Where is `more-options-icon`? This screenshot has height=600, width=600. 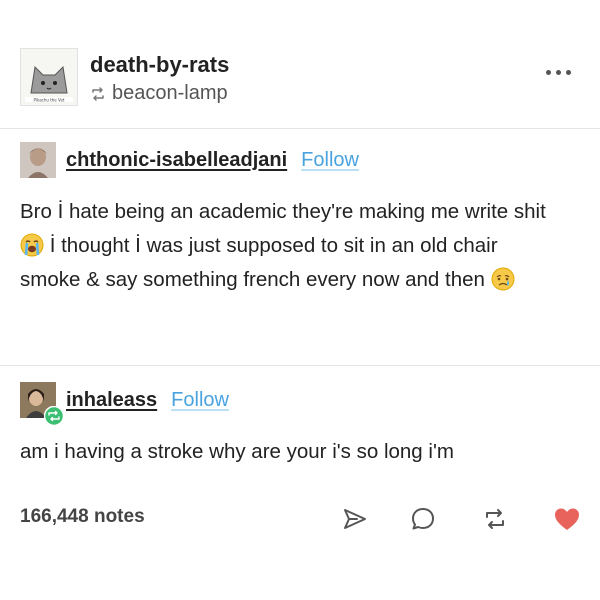 more-options-icon is located at coordinates (558, 72).